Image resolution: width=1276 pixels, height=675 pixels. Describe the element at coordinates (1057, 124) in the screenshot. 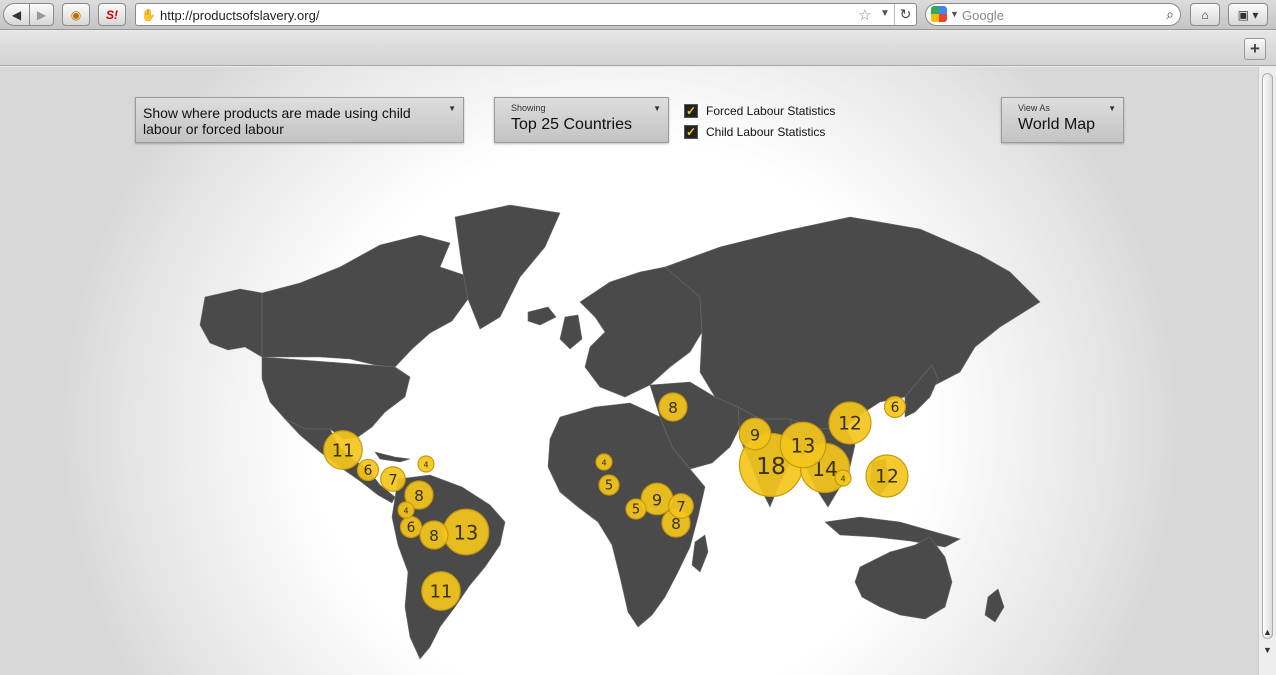

I see `view-as-value: World Map` at that location.